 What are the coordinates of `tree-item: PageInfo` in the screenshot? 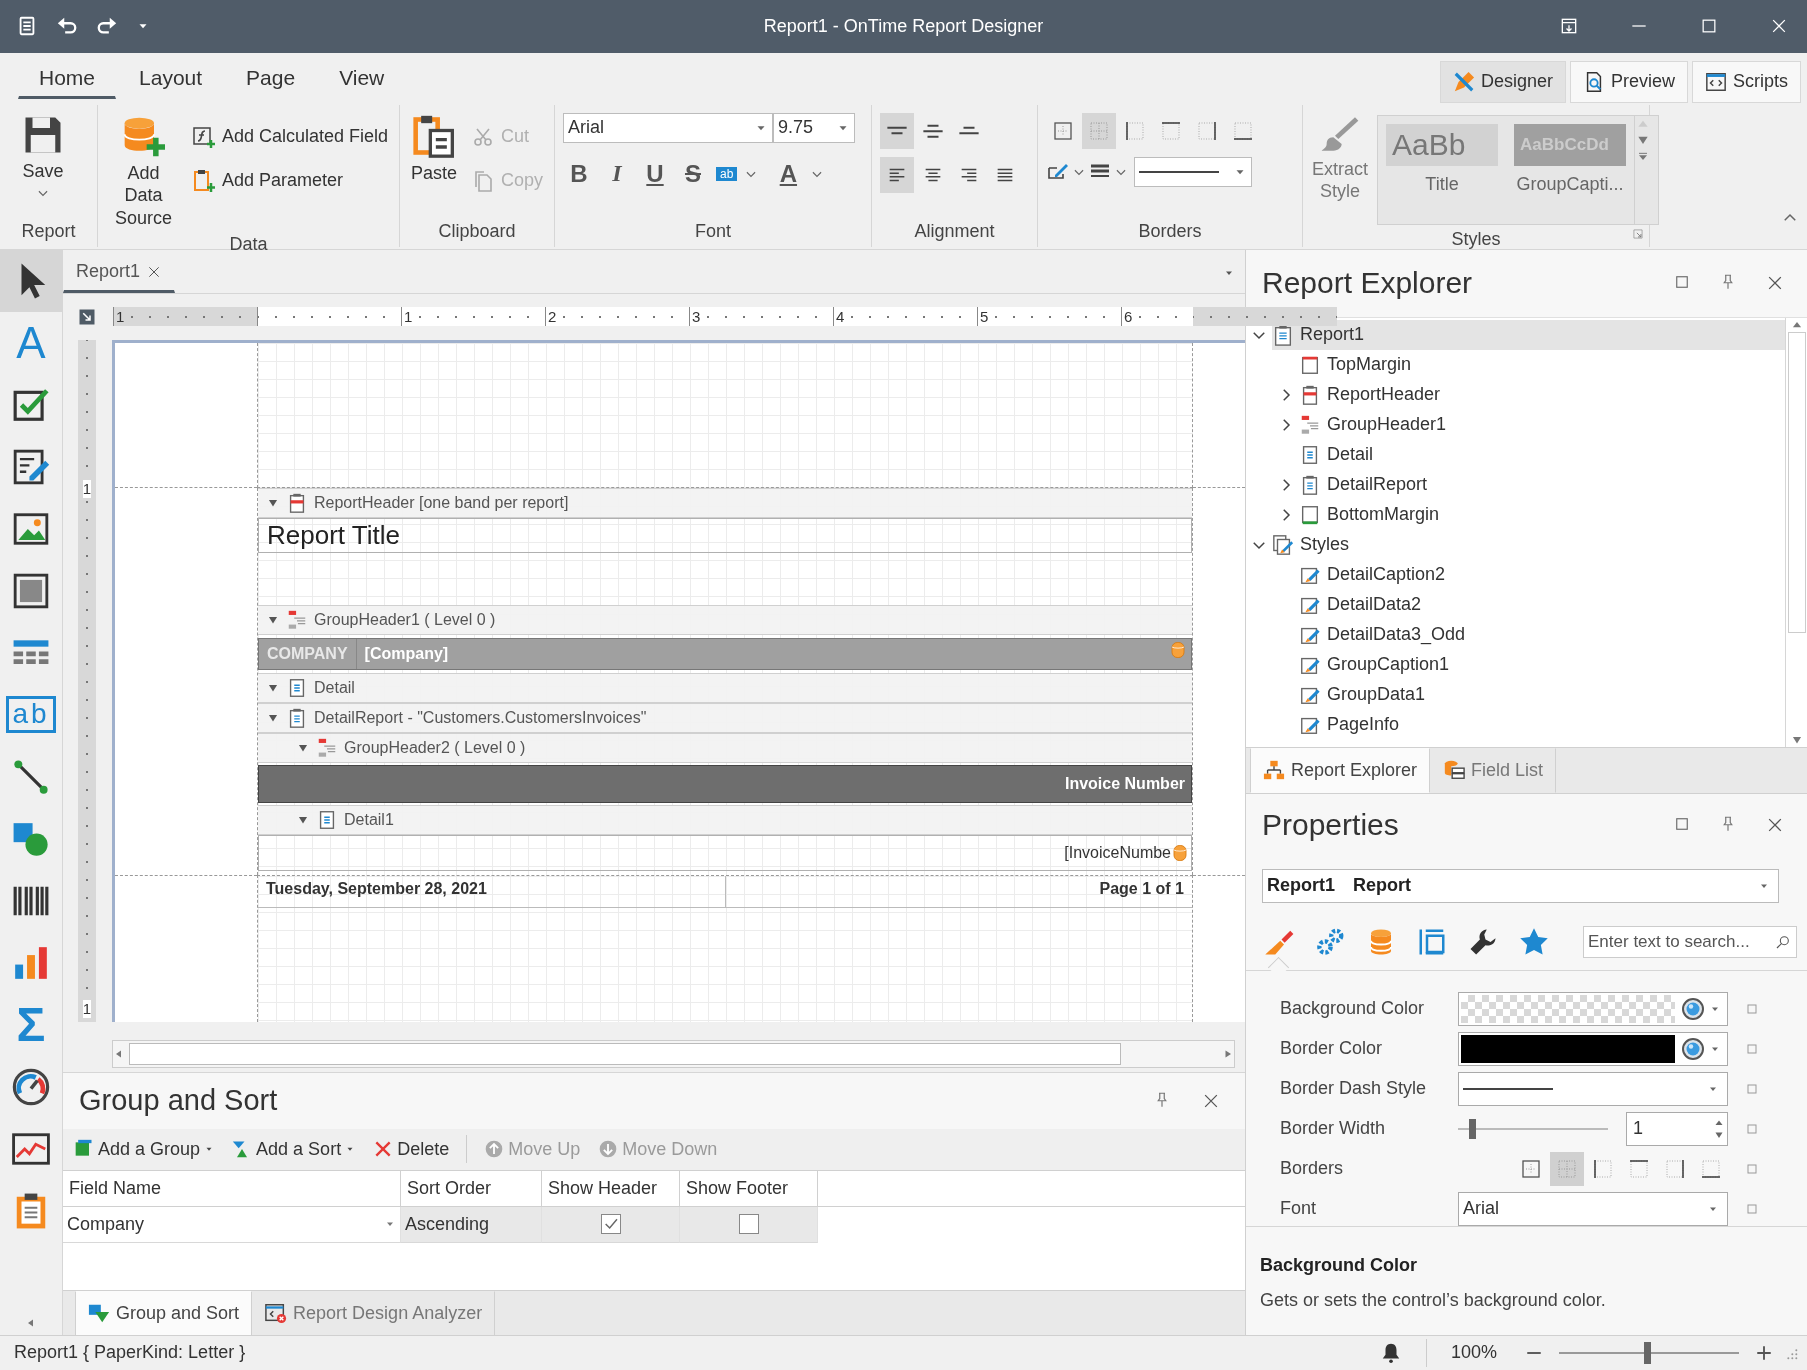 It's located at (1352, 724).